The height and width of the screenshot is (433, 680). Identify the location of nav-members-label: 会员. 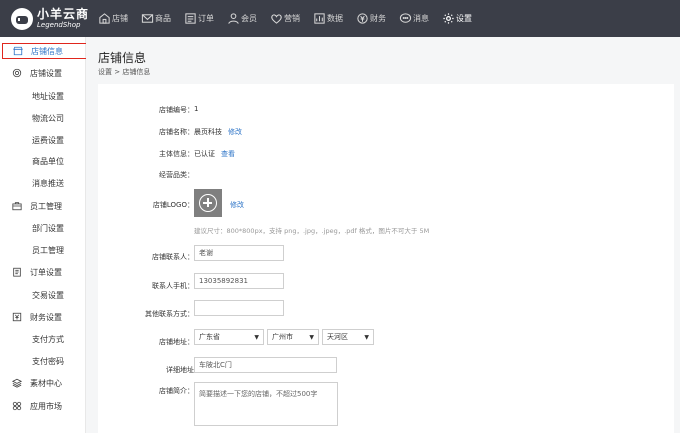
(249, 18).